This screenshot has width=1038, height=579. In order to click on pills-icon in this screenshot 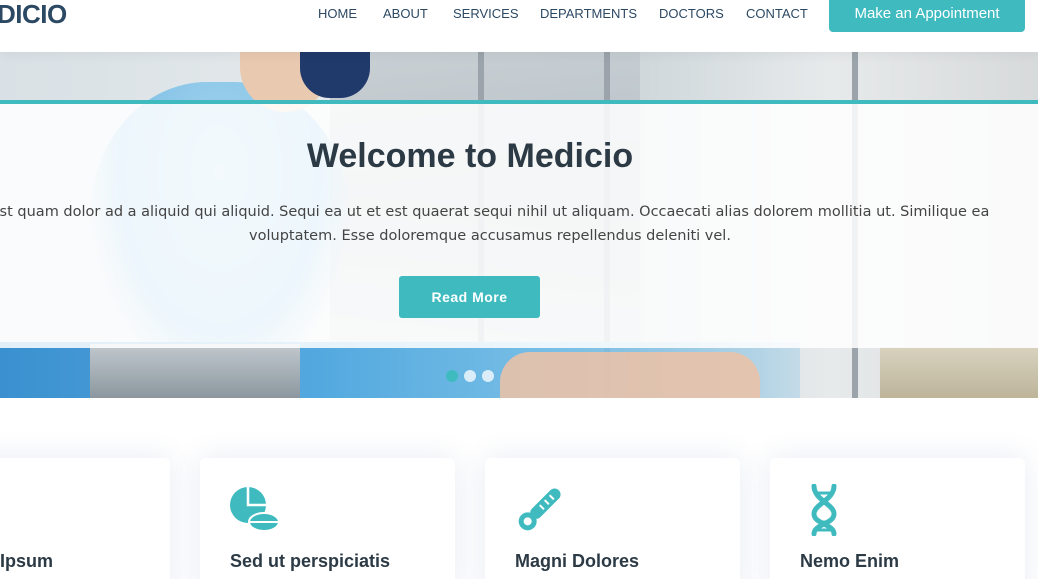, I will do `click(255, 509)`.